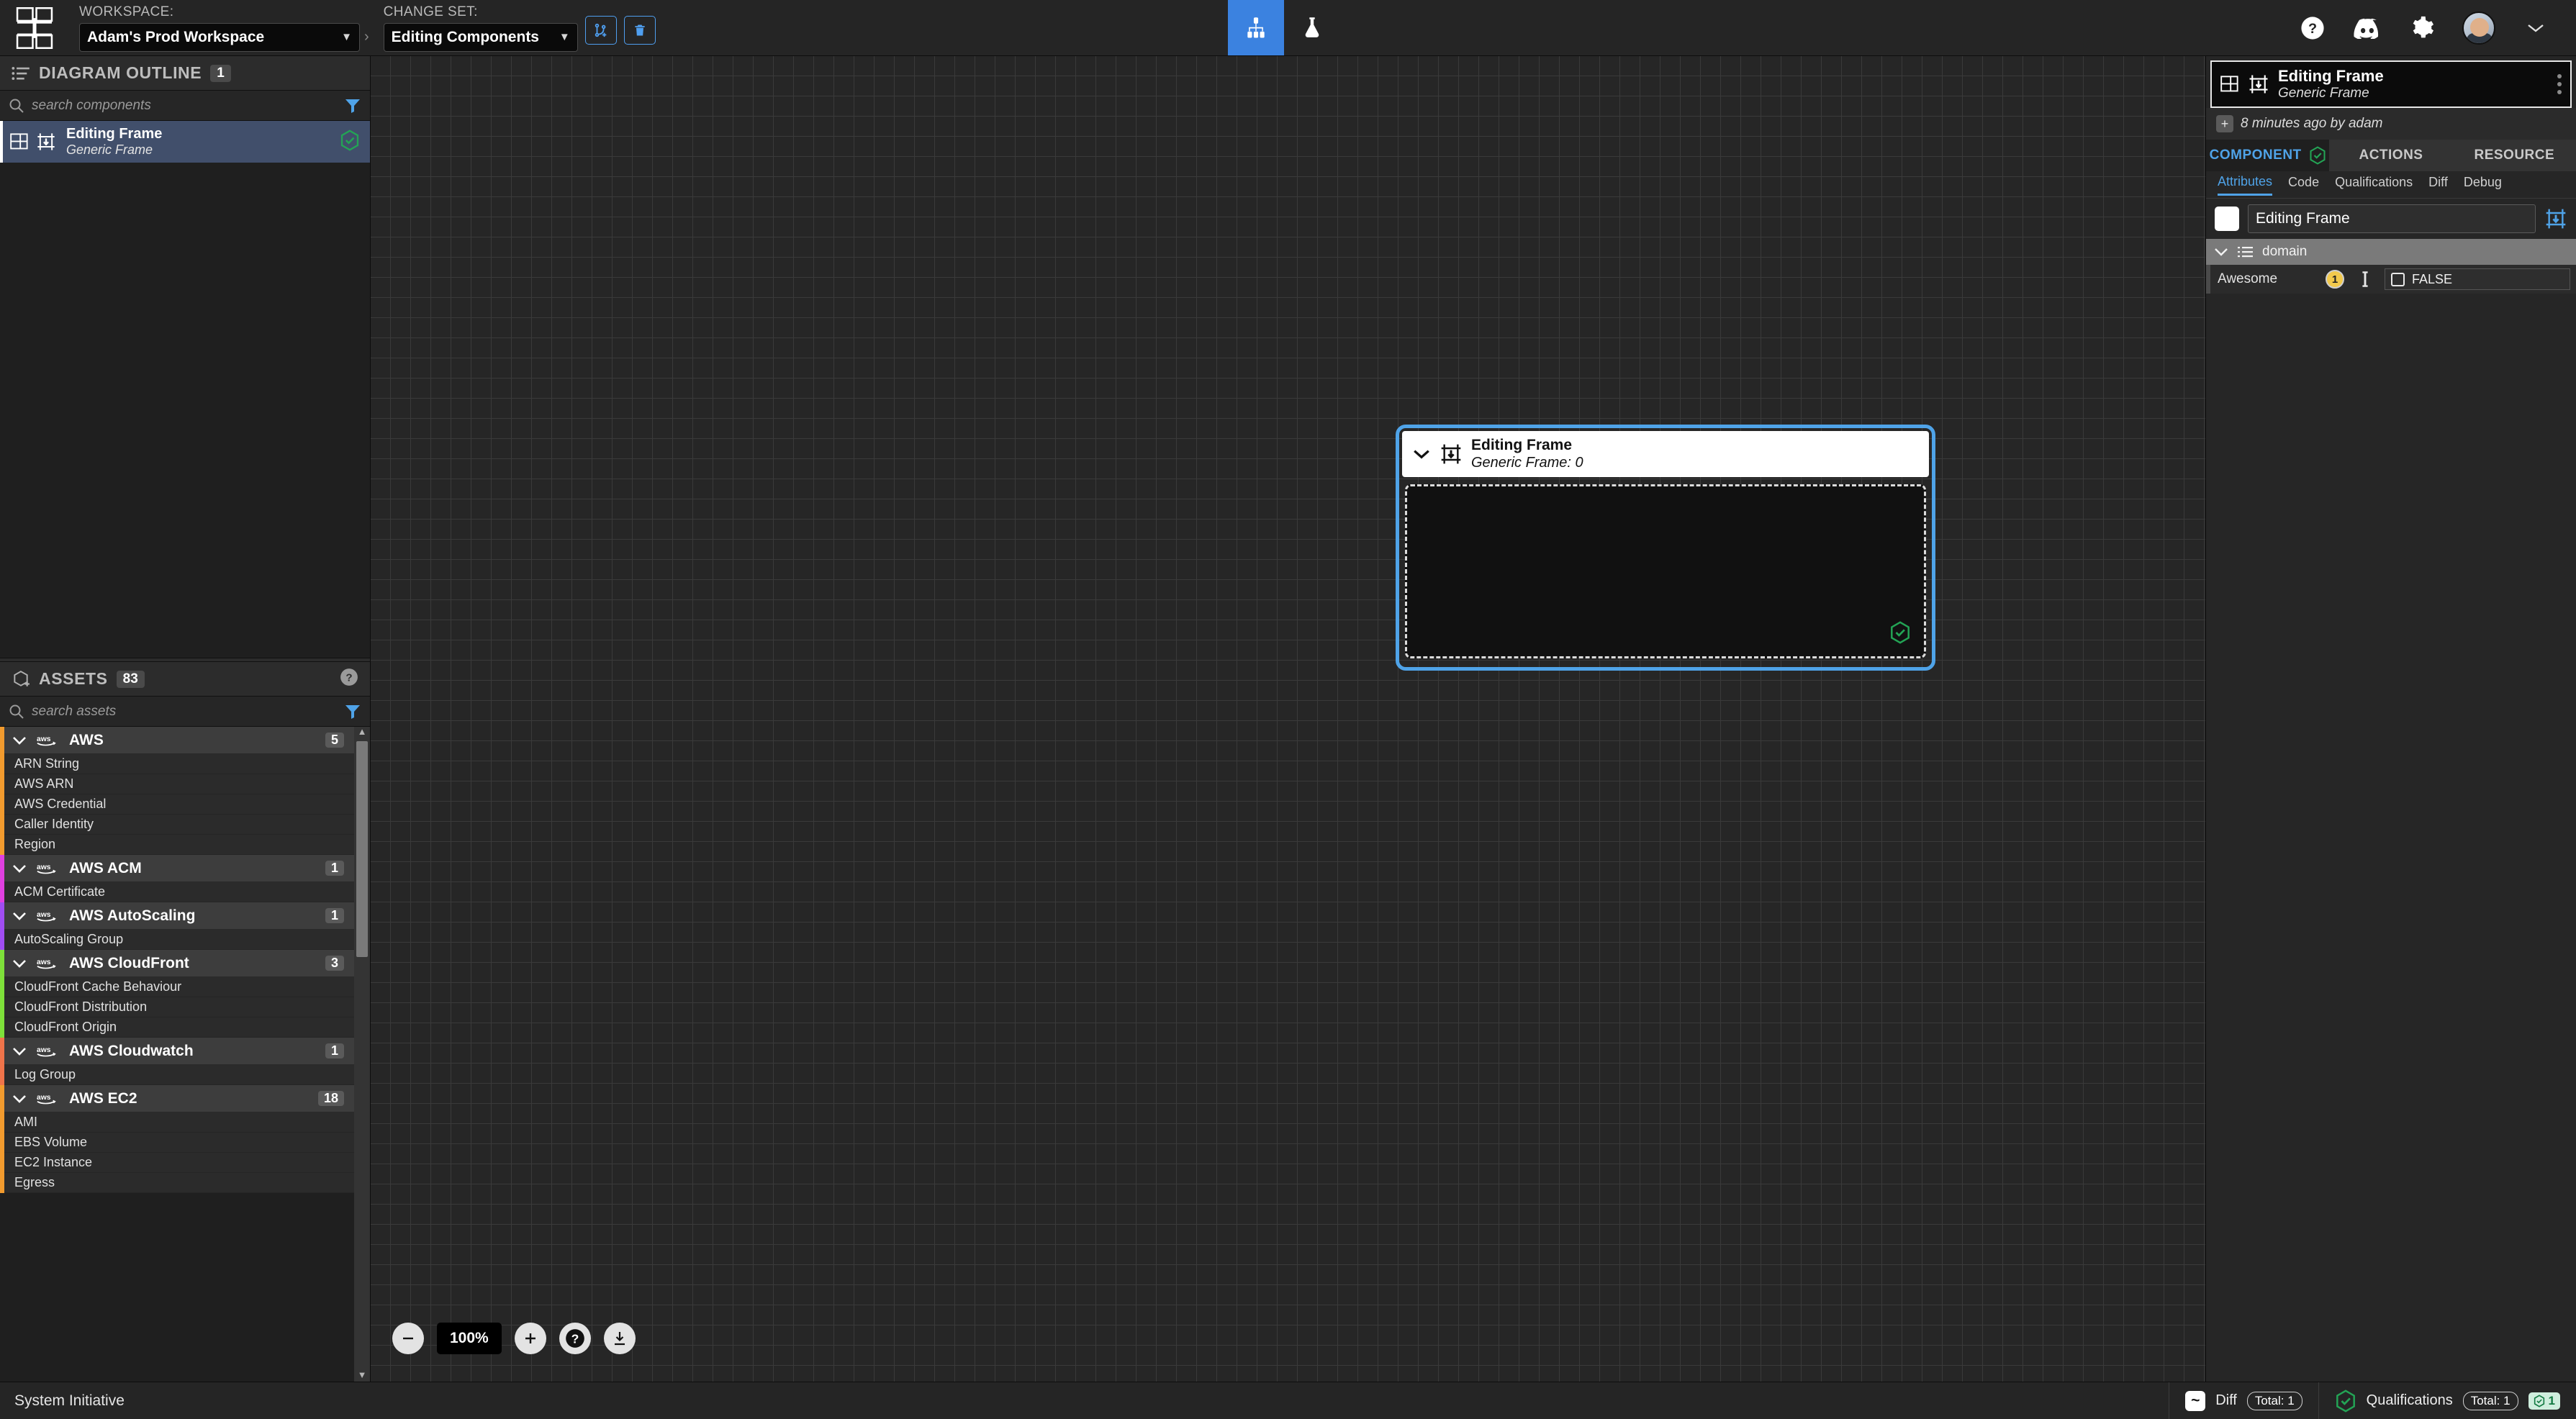  Describe the element at coordinates (1256, 27) in the screenshot. I see `tab-diagram` at that location.